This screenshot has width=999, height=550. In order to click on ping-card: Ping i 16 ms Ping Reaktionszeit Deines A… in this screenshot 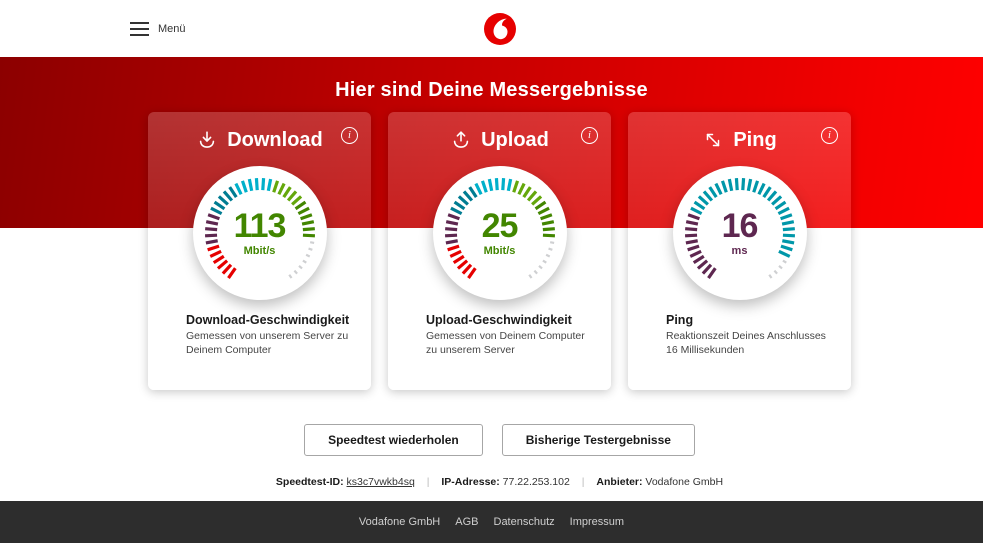, I will do `click(739, 251)`.